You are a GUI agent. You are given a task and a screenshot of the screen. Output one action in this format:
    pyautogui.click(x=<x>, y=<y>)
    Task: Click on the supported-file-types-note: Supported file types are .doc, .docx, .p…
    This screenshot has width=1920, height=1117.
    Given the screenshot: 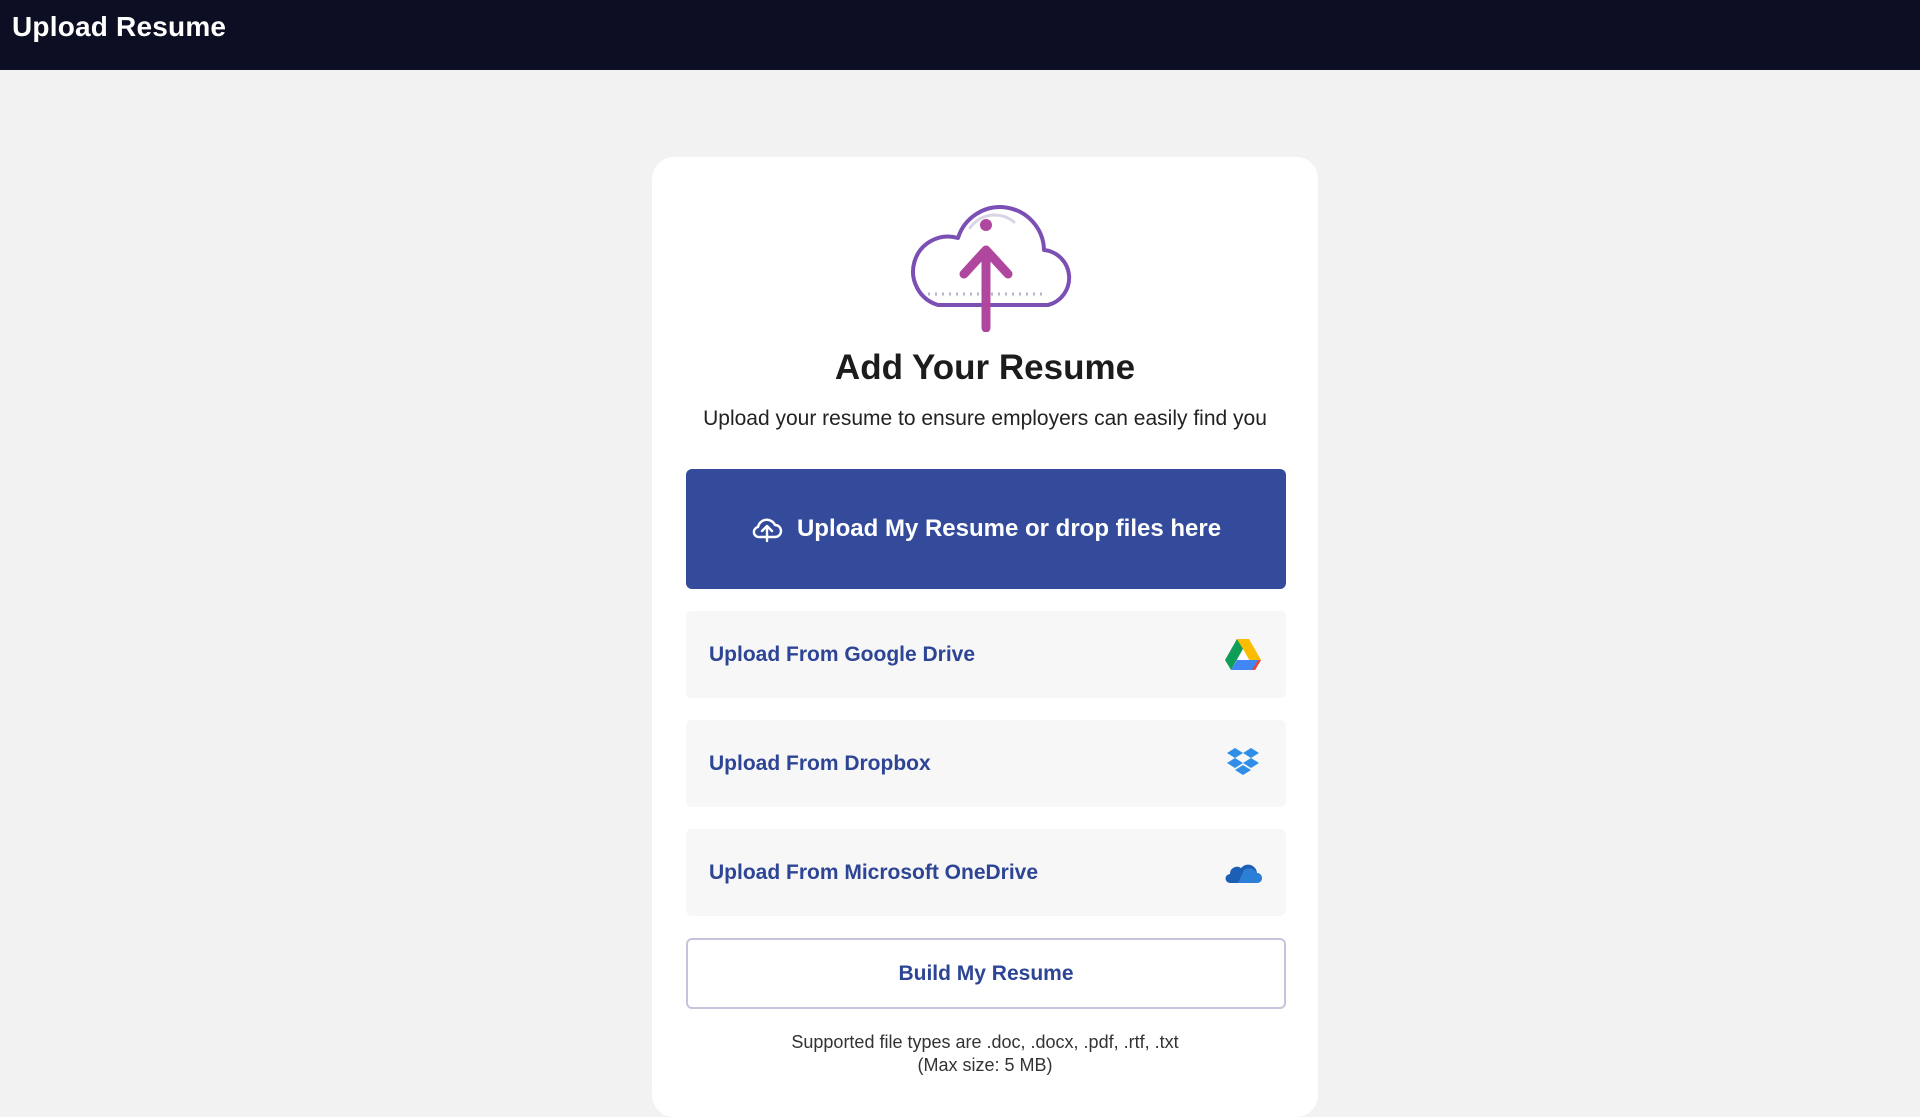 What is the action you would take?
    pyautogui.click(x=985, y=1042)
    